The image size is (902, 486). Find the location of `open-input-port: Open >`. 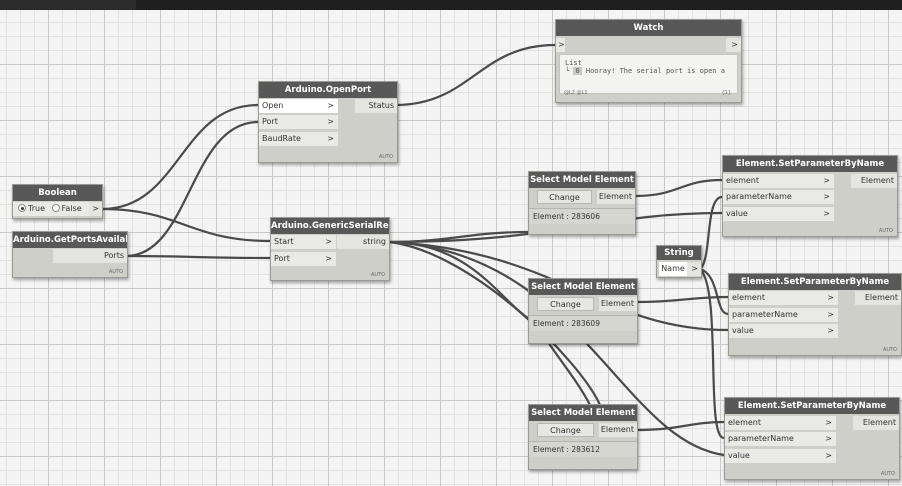

open-input-port: Open > is located at coordinates (299, 106).